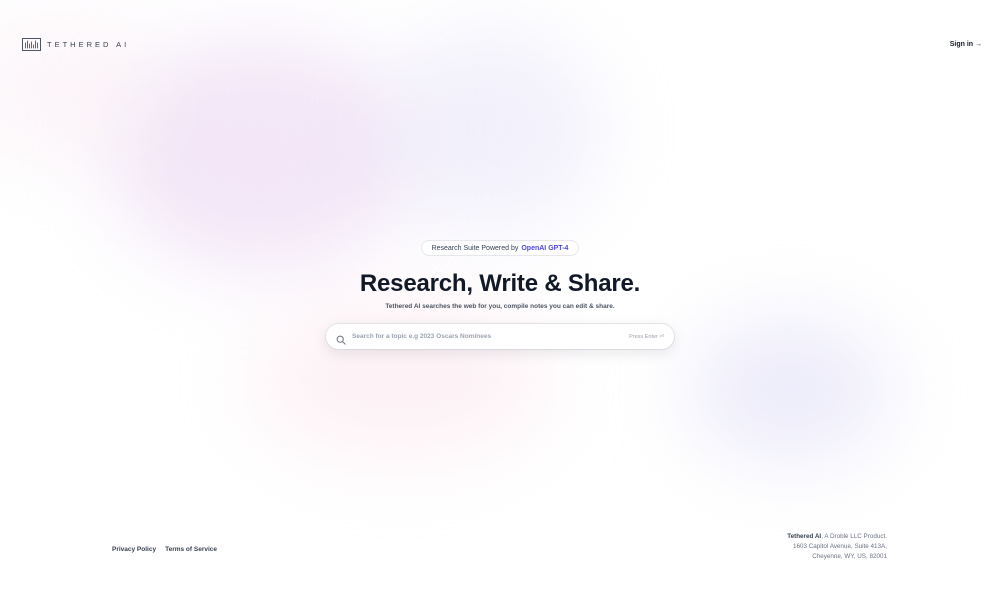  Describe the element at coordinates (544, 248) in the screenshot. I see `badge-accent: OpenAI GPT-4` at that location.